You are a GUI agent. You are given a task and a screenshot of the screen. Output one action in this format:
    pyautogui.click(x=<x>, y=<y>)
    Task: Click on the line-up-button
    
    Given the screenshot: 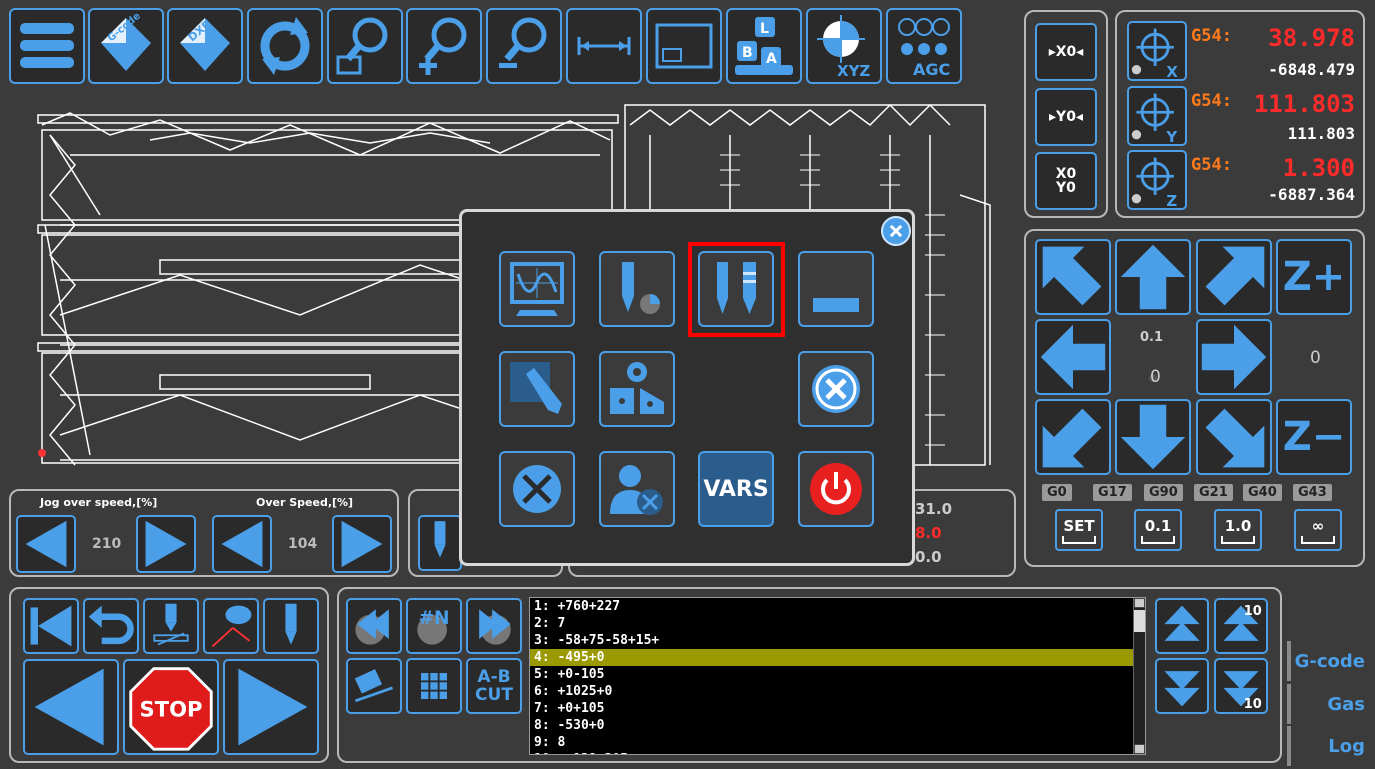 What is the action you would take?
    pyautogui.click(x=1182, y=626)
    